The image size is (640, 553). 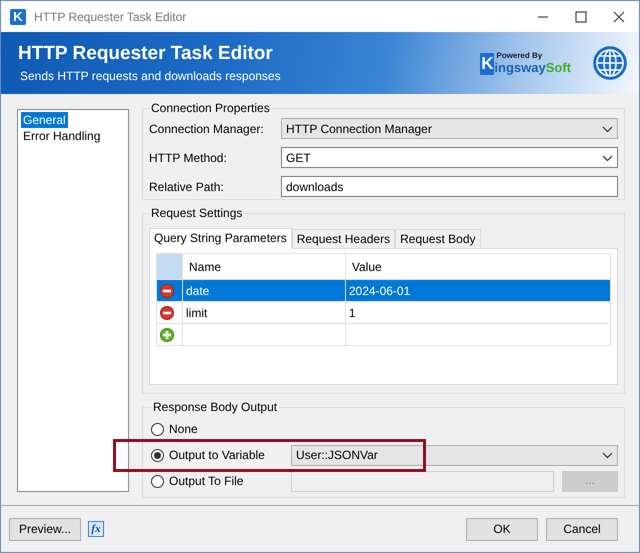 I want to click on group-title: Connection Properties, so click(x=210, y=108).